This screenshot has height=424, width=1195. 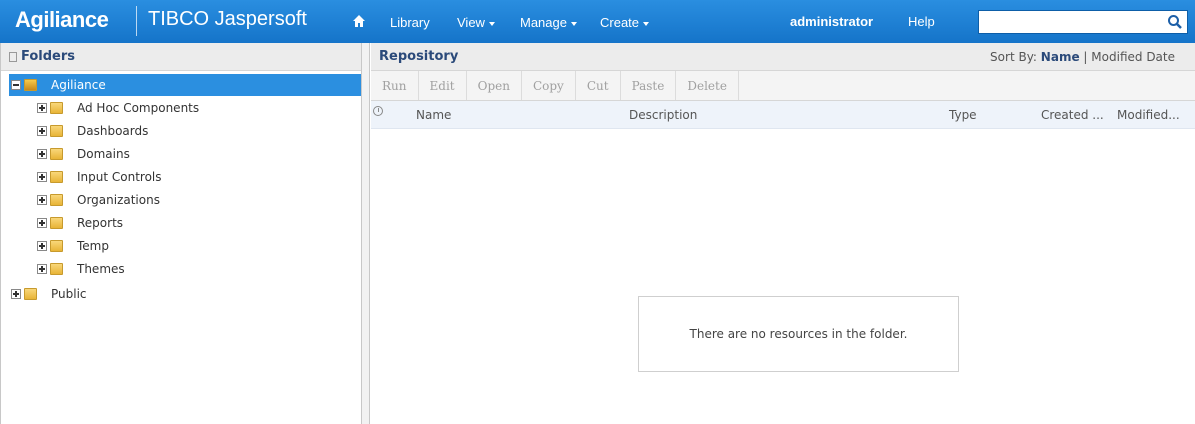 What do you see at coordinates (433, 115) in the screenshot?
I see `column-name: Name` at bounding box center [433, 115].